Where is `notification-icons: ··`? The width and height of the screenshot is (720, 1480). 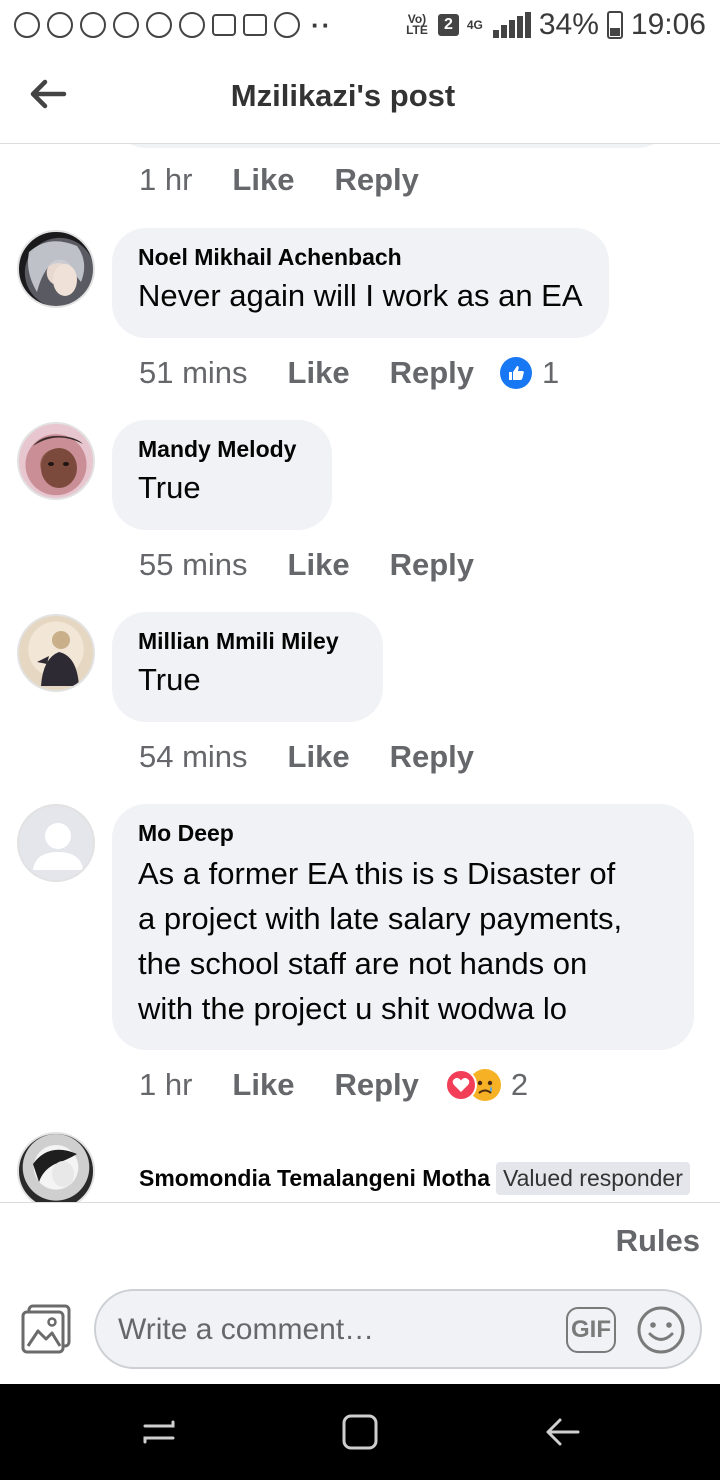 notification-icons: ·· is located at coordinates (173, 25).